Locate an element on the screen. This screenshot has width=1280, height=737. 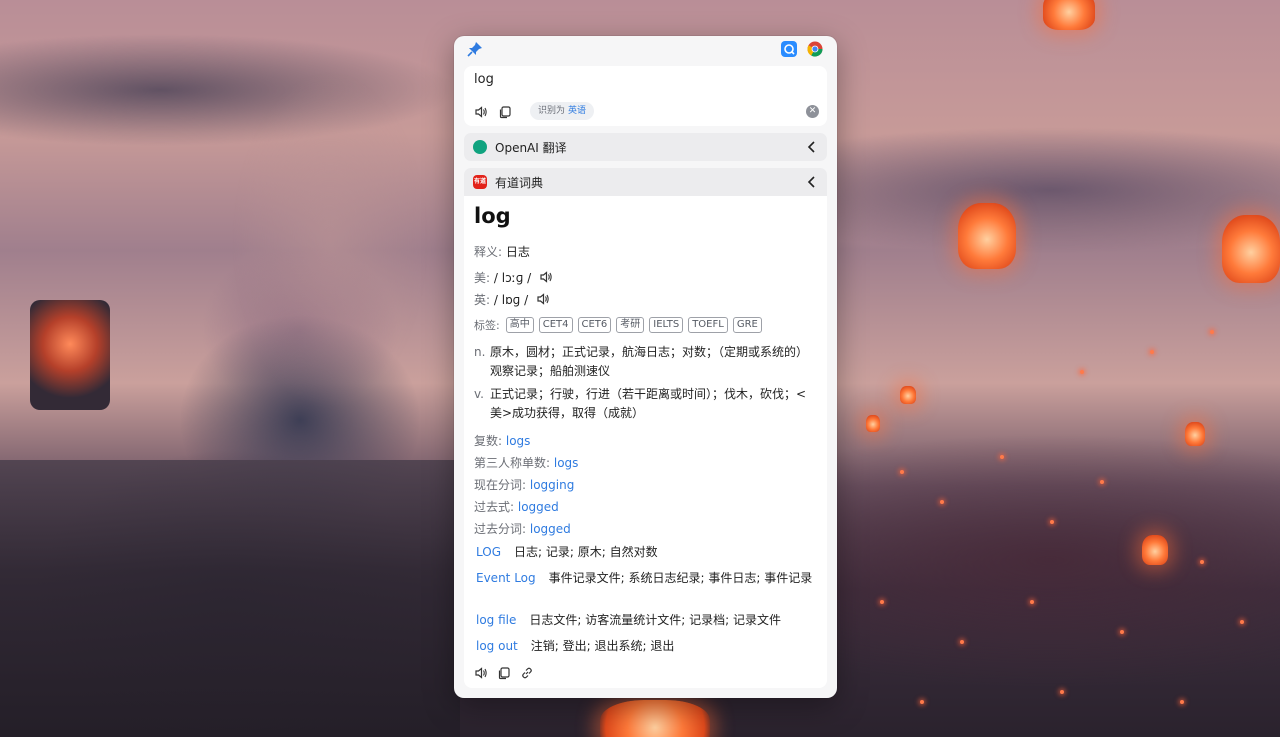
service-youdao-name: 有道词典 is located at coordinates (519, 183).